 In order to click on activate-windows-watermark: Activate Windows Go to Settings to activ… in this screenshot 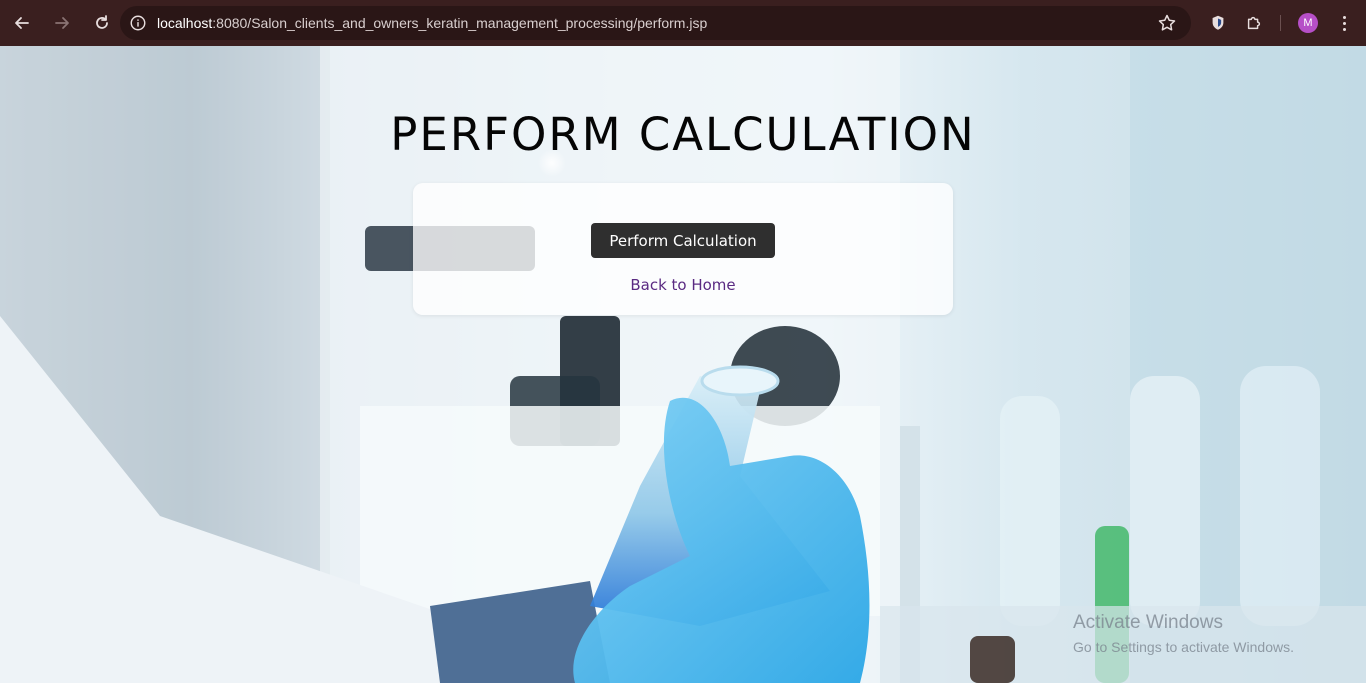, I will do `click(1183, 633)`.